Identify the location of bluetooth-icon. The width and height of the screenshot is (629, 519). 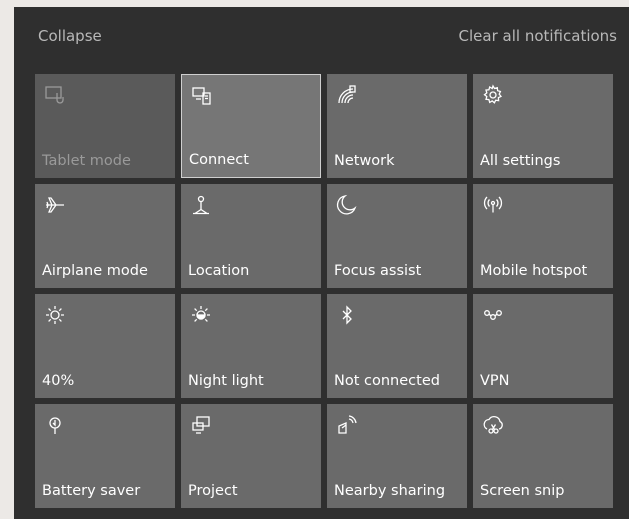
(347, 315).